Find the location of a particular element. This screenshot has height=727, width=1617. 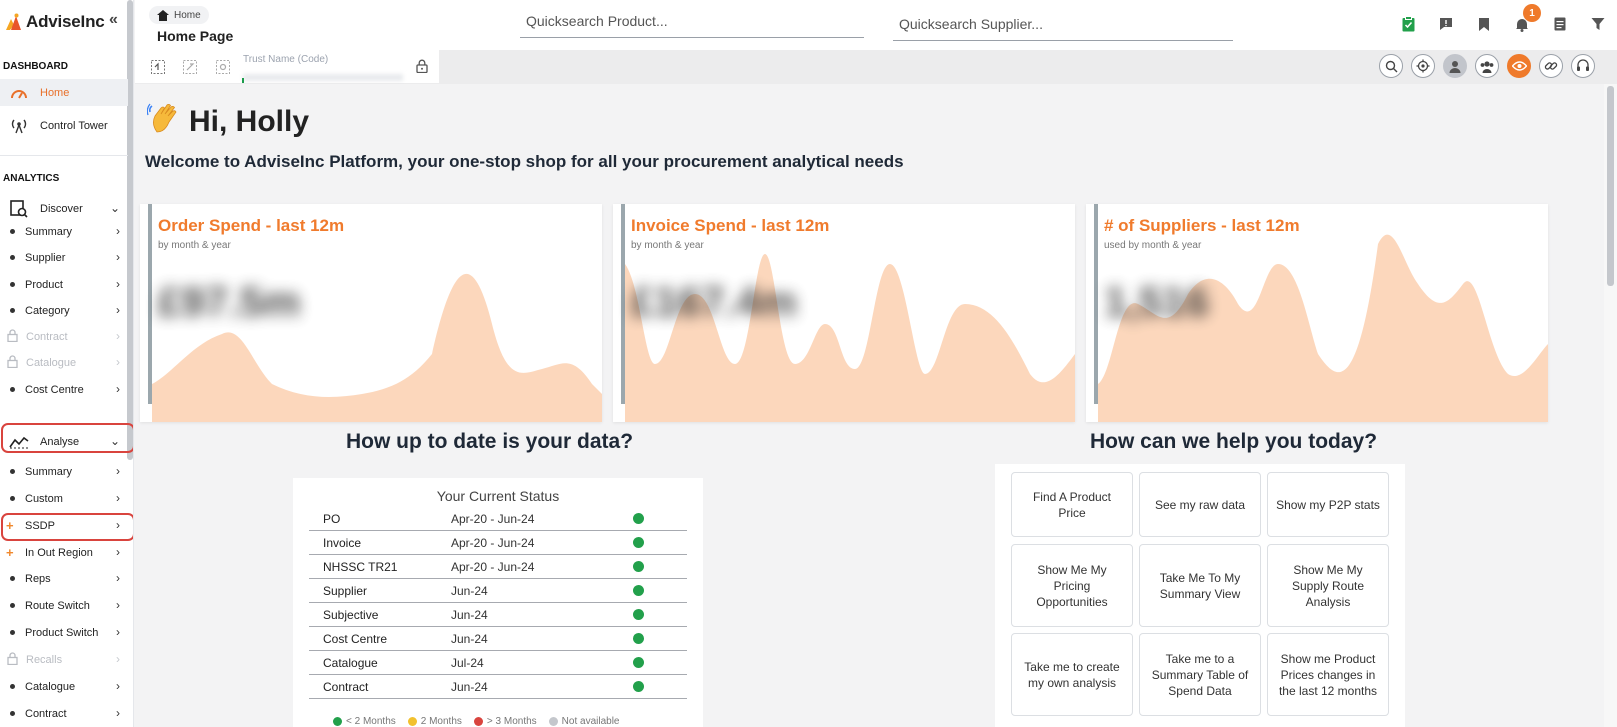

filter-icon is located at coordinates (1598, 24).